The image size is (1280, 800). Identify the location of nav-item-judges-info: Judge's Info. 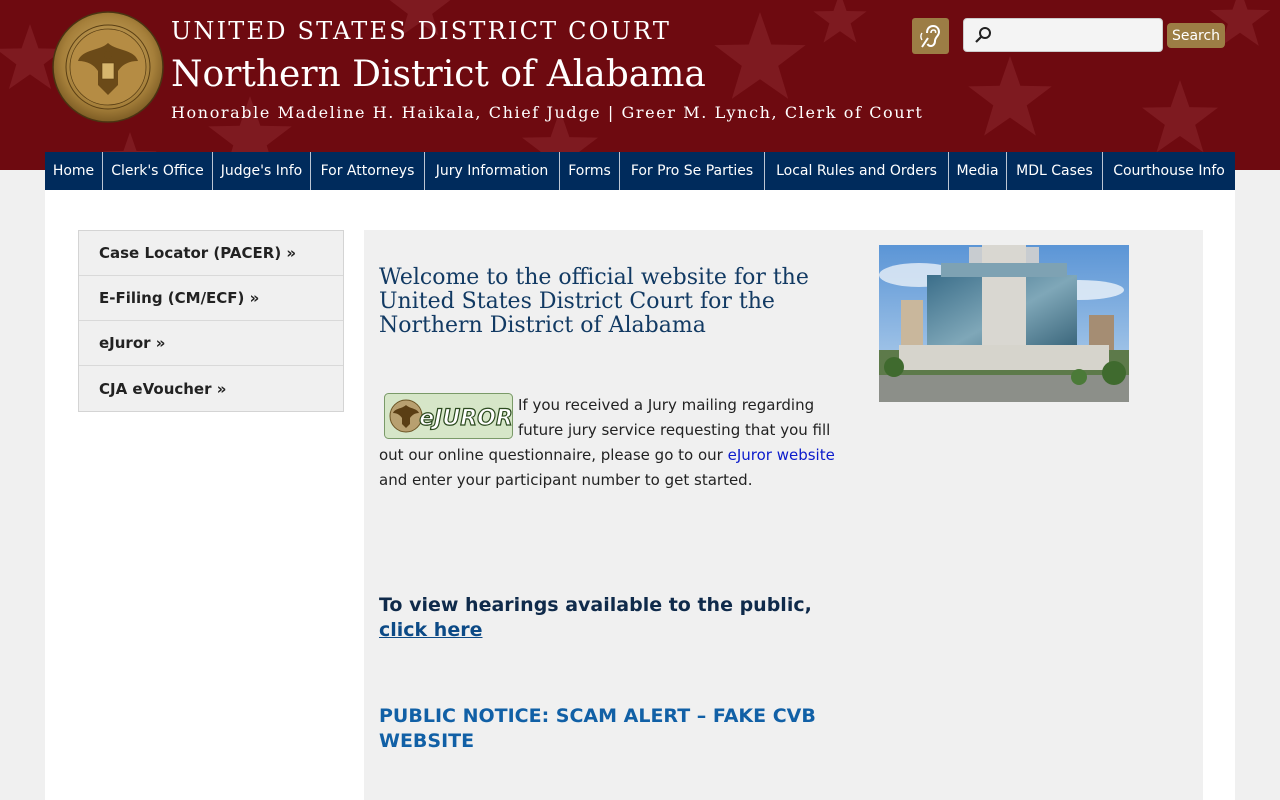
(262, 171).